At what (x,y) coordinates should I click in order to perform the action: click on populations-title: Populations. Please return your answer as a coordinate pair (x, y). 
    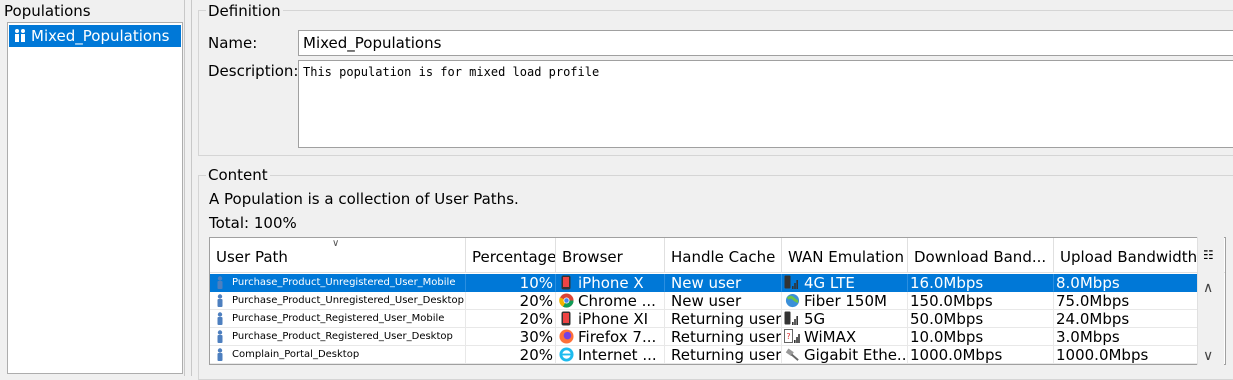
    Looking at the image, I should click on (47, 11).